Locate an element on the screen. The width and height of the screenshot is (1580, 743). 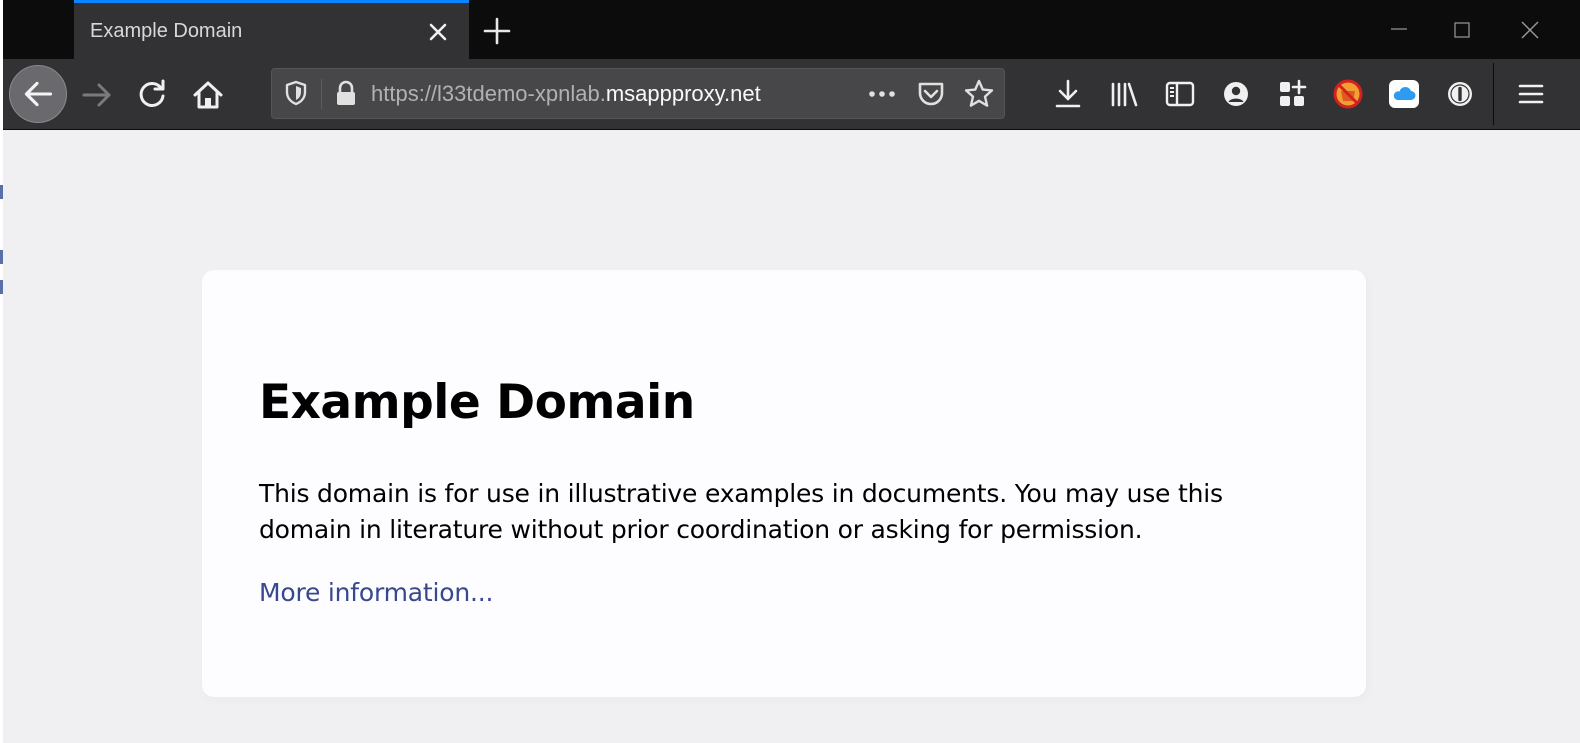
back-button is located at coordinates (38, 94).